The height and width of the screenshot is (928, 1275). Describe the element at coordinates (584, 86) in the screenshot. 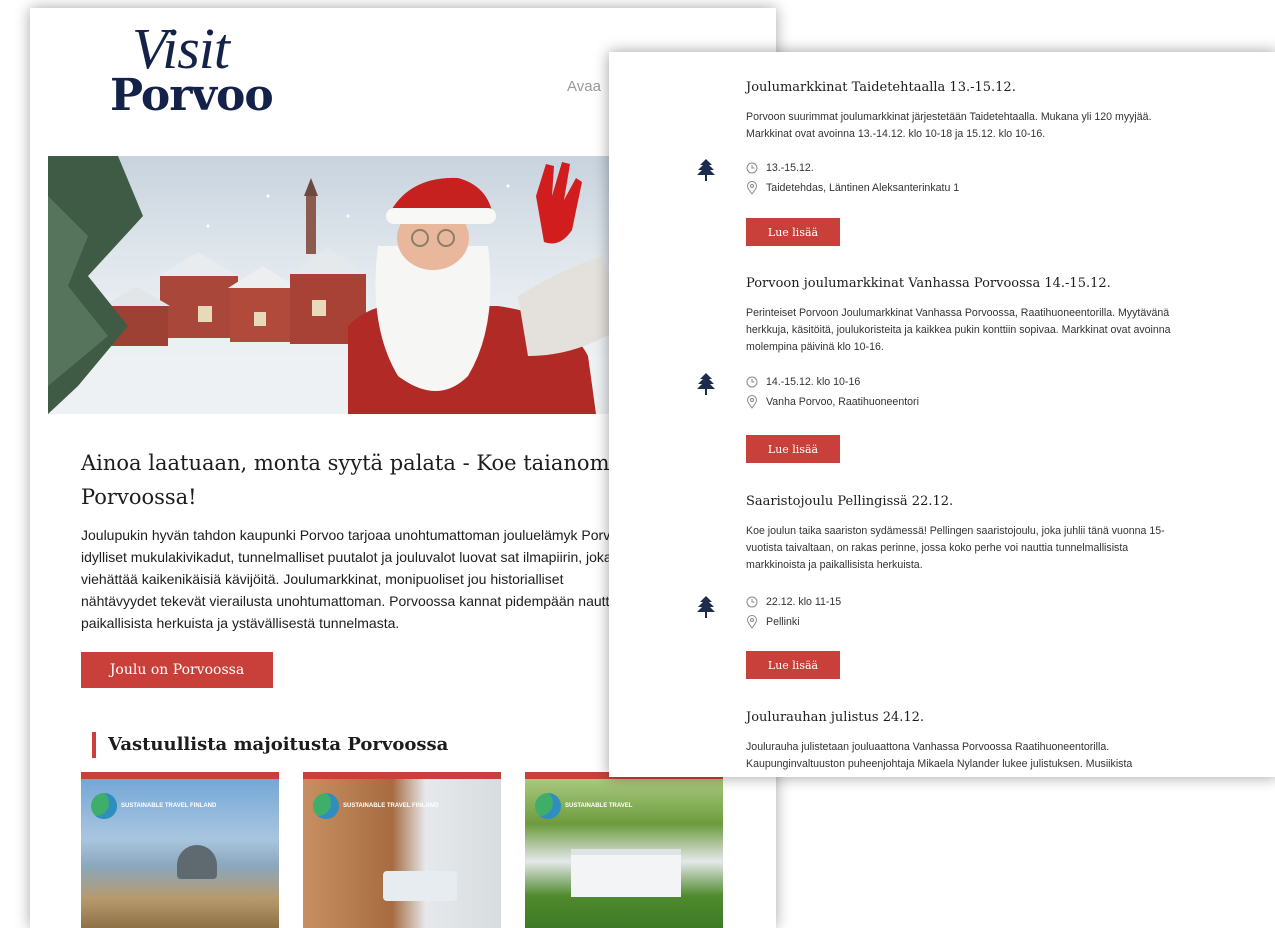

I see `open-in-browser-link: Avaa` at that location.